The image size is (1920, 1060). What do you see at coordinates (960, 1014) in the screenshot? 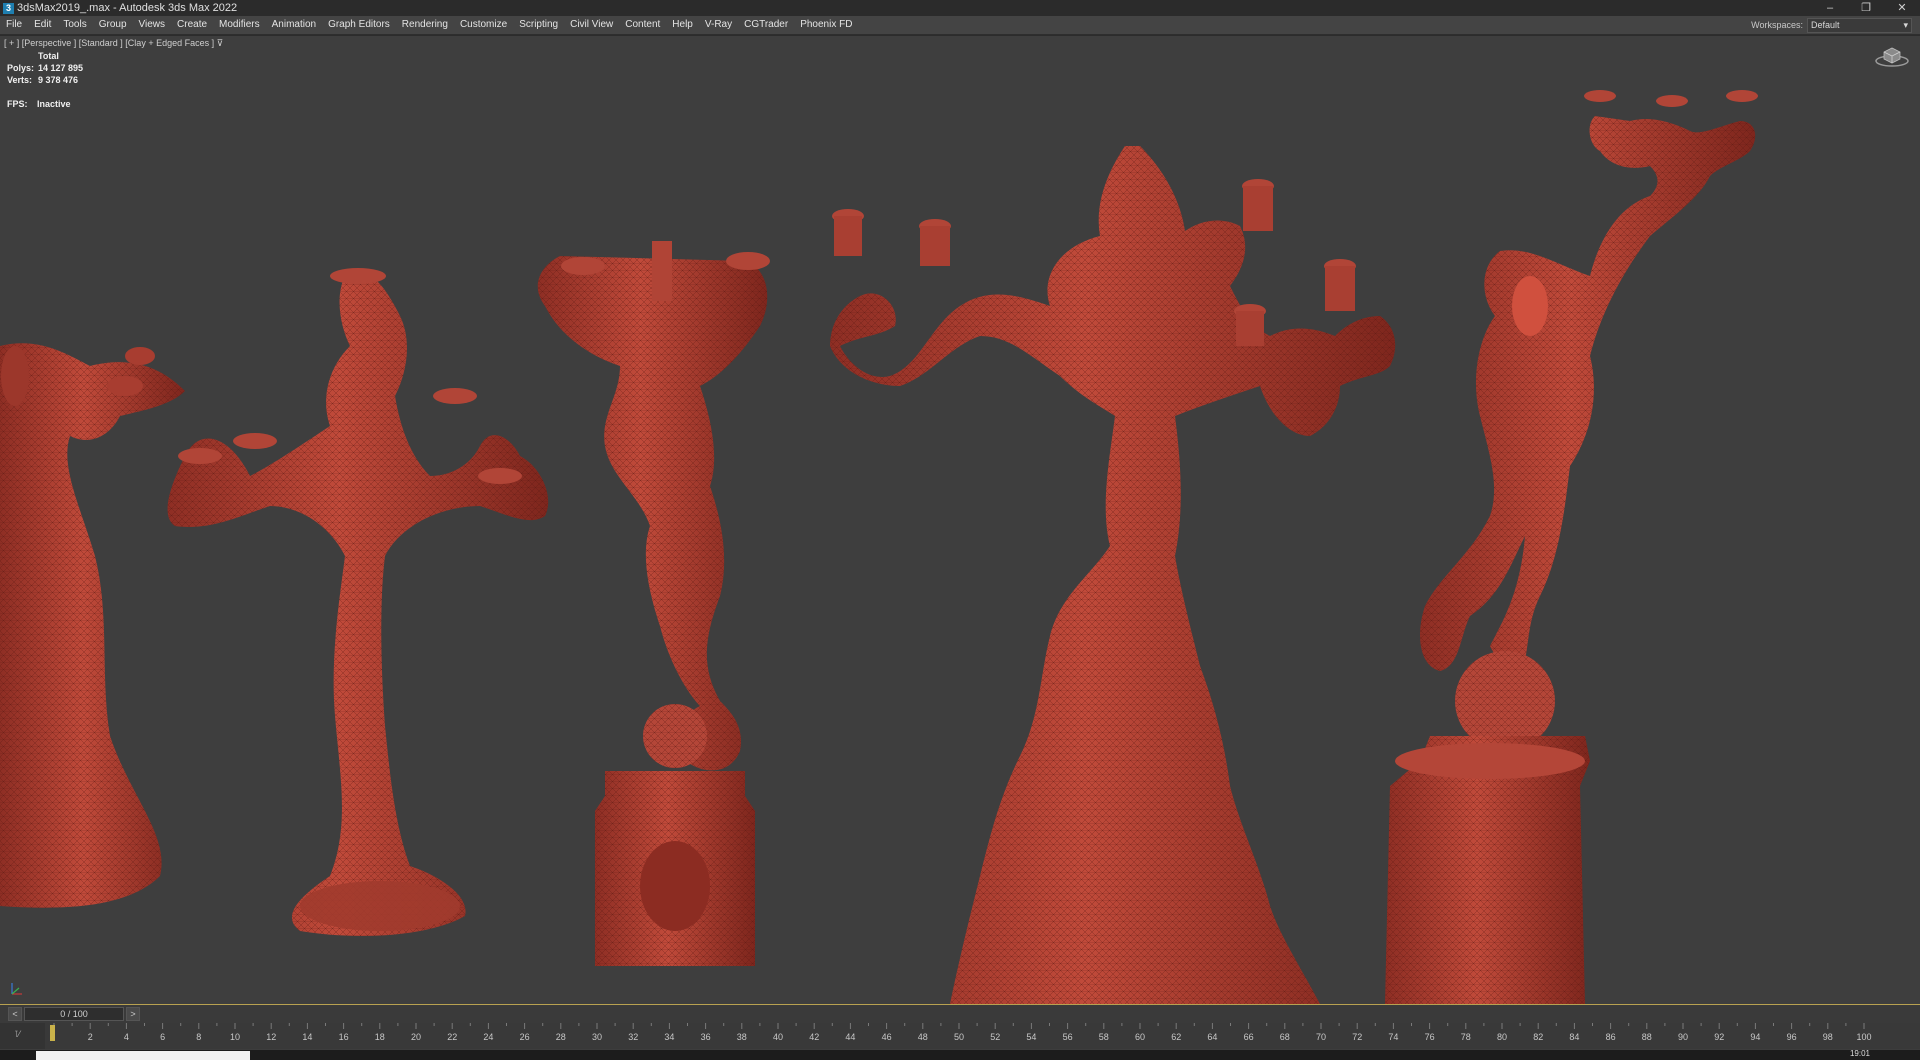
I see `time-slider: < 0 / 100 >` at bounding box center [960, 1014].